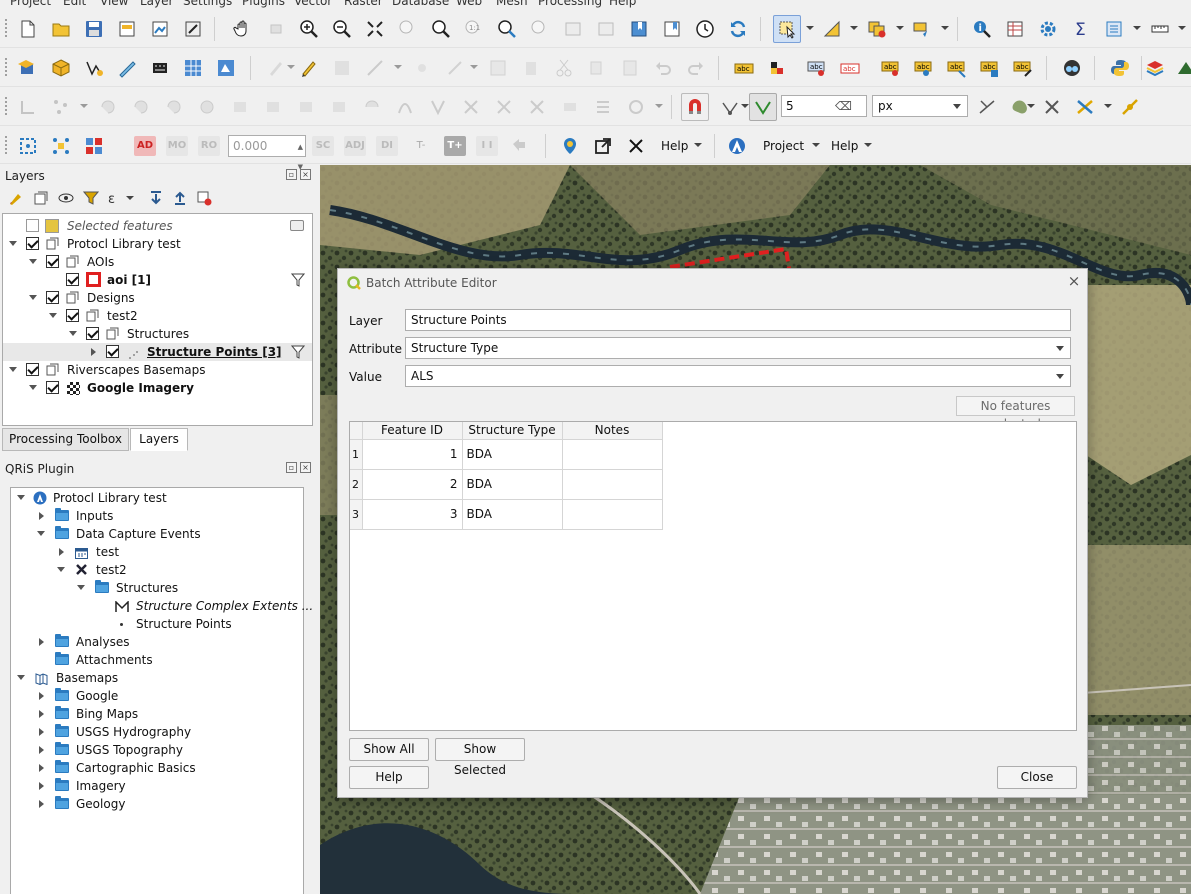  What do you see at coordinates (342, 68) in the screenshot?
I see `save-edits-icon` at bounding box center [342, 68].